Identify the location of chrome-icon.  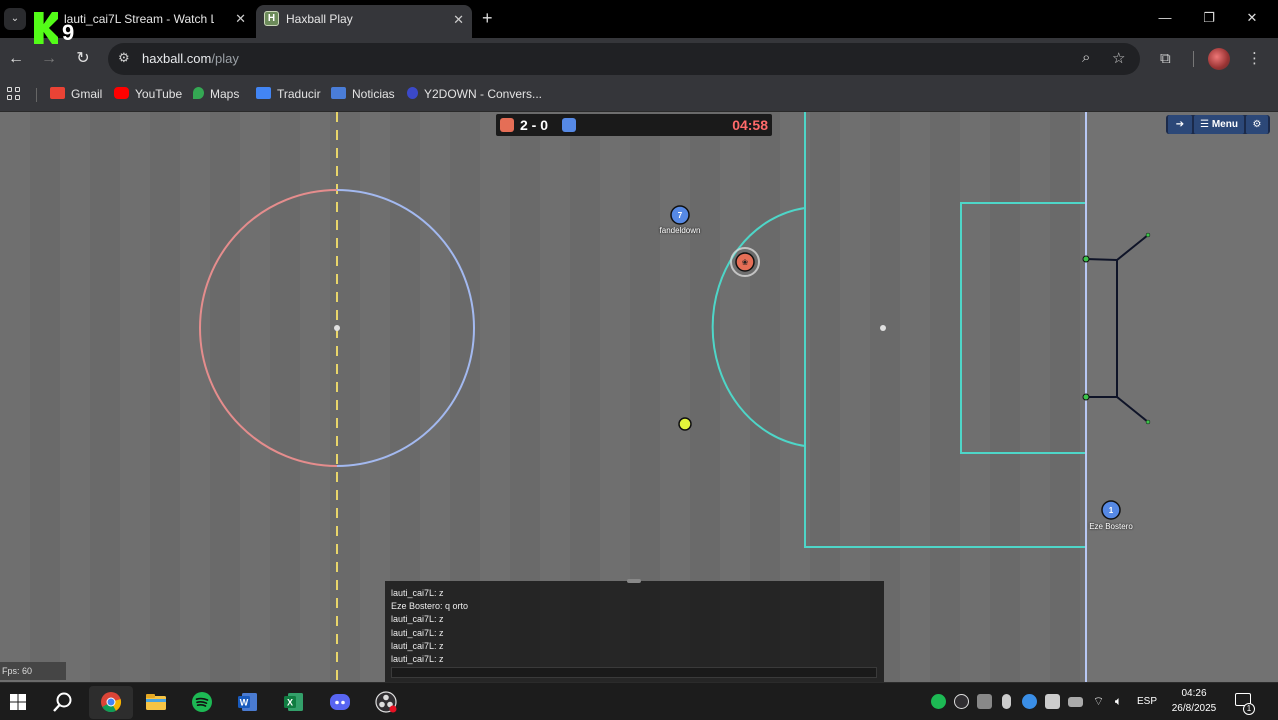
(111, 702).